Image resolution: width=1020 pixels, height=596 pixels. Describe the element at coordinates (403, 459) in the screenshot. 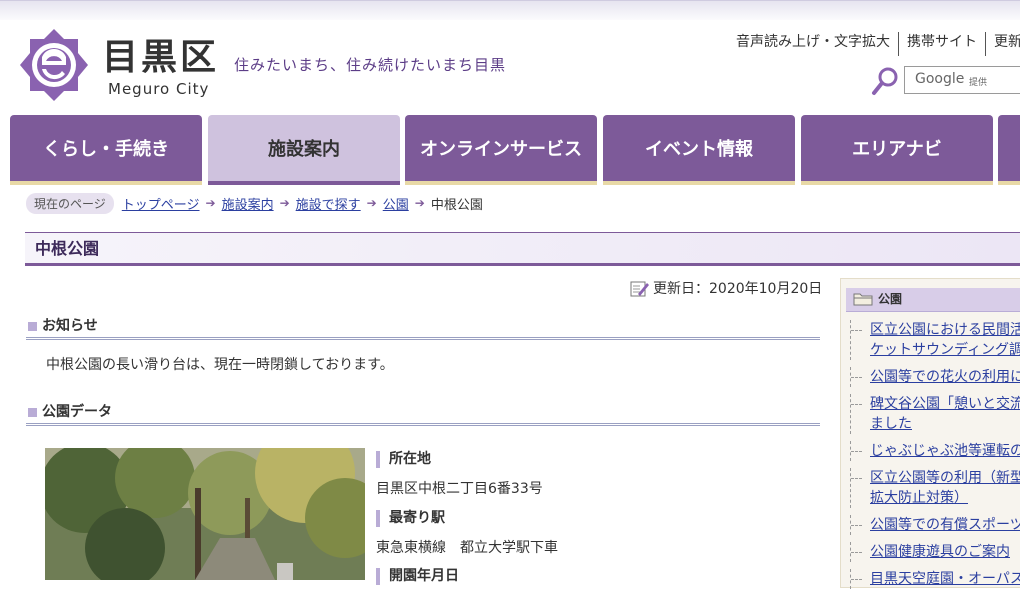

I see `park-data-label-address: 所在地` at that location.